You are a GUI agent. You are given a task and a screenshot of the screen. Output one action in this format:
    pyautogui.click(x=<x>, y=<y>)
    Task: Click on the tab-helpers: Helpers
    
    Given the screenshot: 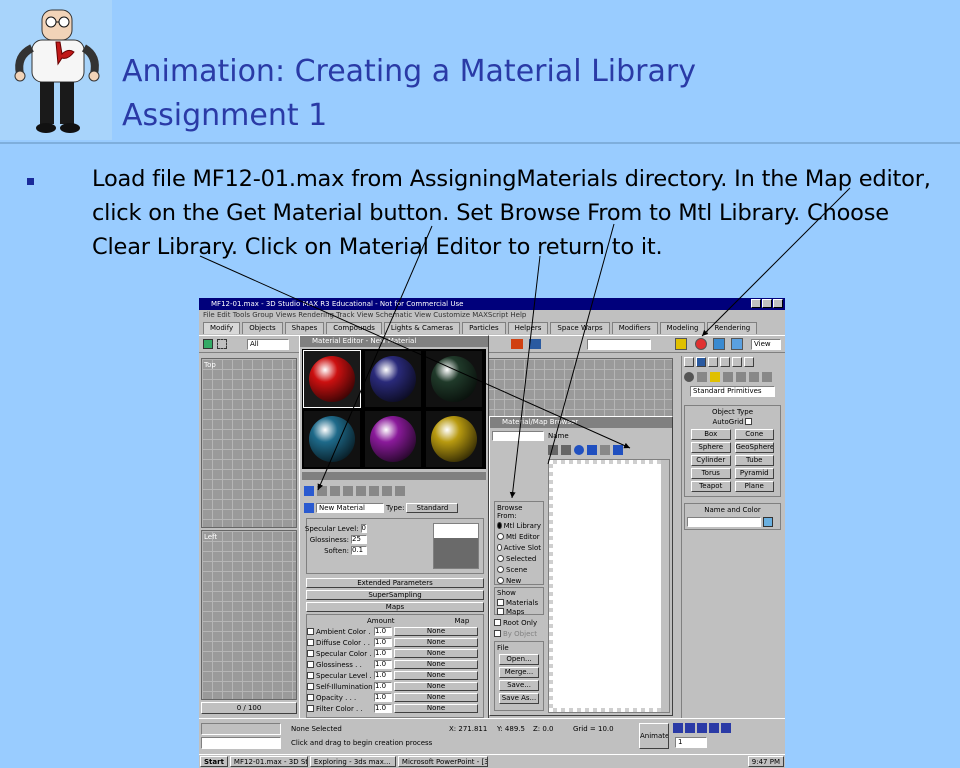 What is the action you would take?
    pyautogui.click(x=528, y=328)
    